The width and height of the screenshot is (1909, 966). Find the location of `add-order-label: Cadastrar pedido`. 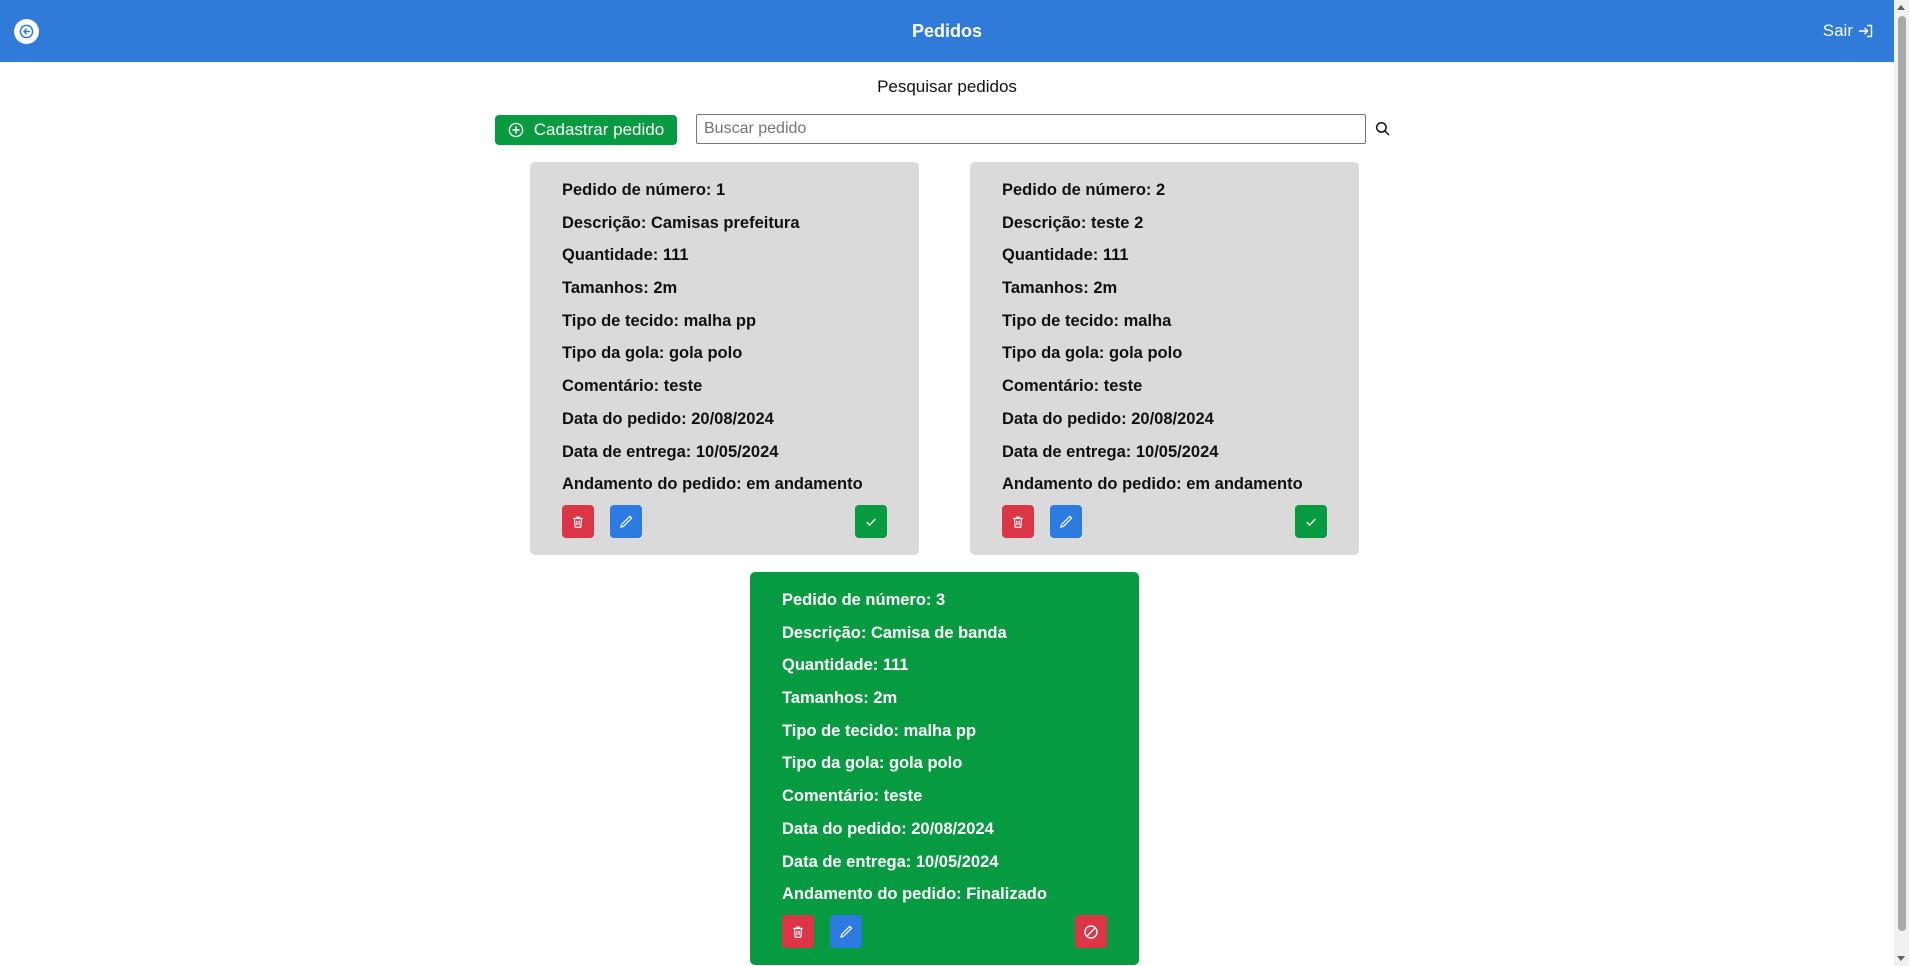

add-order-label: Cadastrar pedido is located at coordinates (599, 129).